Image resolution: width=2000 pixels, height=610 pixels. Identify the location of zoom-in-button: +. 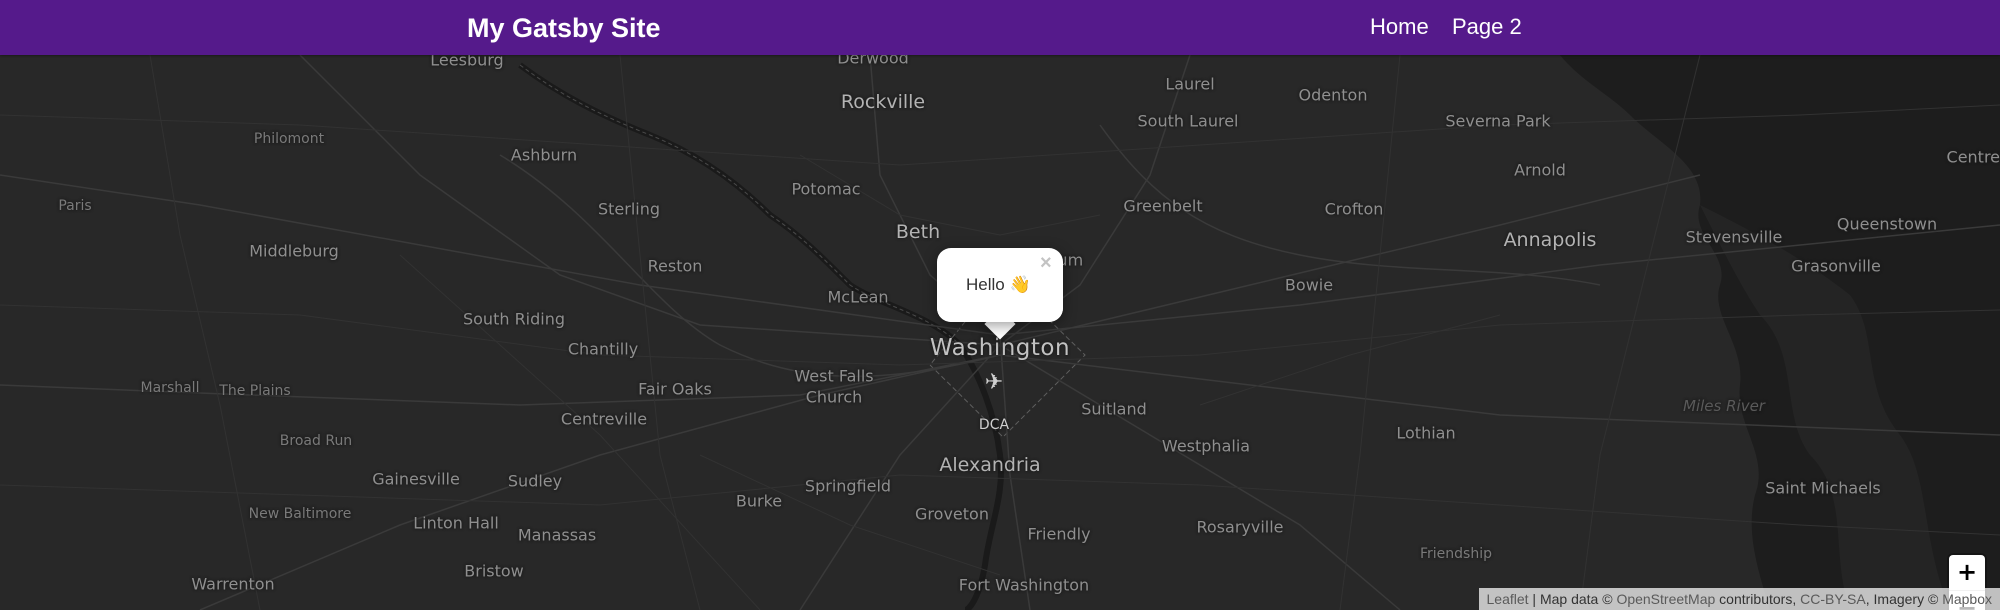
(1967, 573).